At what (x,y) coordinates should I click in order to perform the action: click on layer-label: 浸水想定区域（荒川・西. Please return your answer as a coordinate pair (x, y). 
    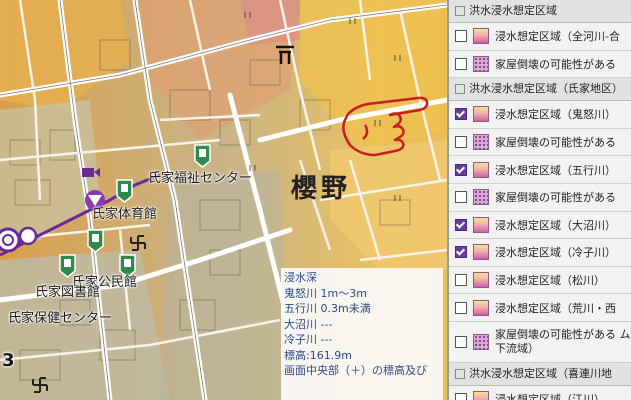
    Looking at the image, I should click on (555, 308).